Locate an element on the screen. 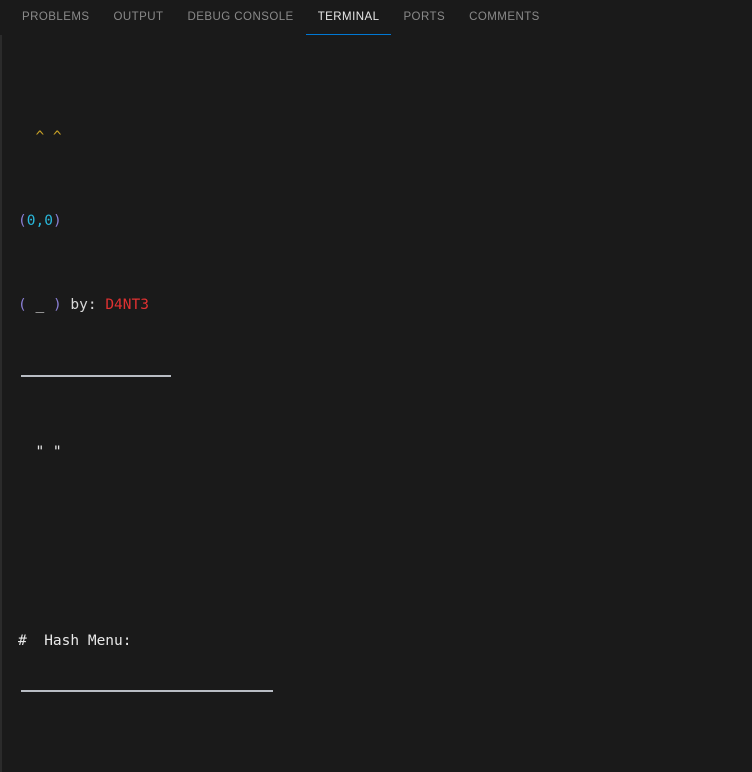 The height and width of the screenshot is (772, 752). banner-by-label: by: is located at coordinates (83, 305).